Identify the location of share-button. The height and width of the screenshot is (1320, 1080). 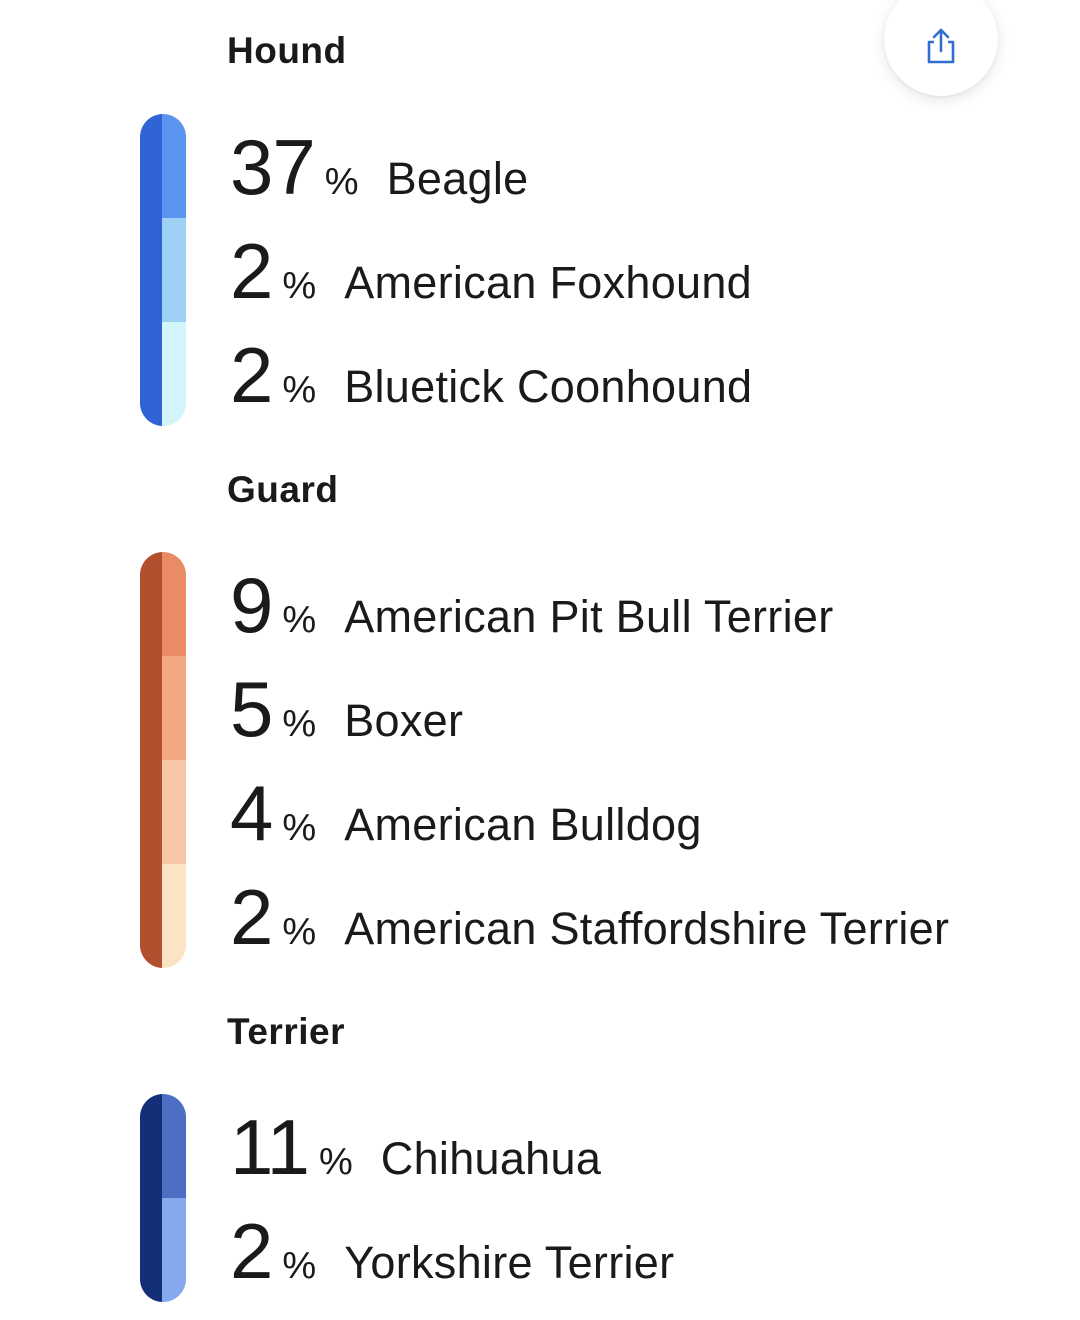
(941, 48).